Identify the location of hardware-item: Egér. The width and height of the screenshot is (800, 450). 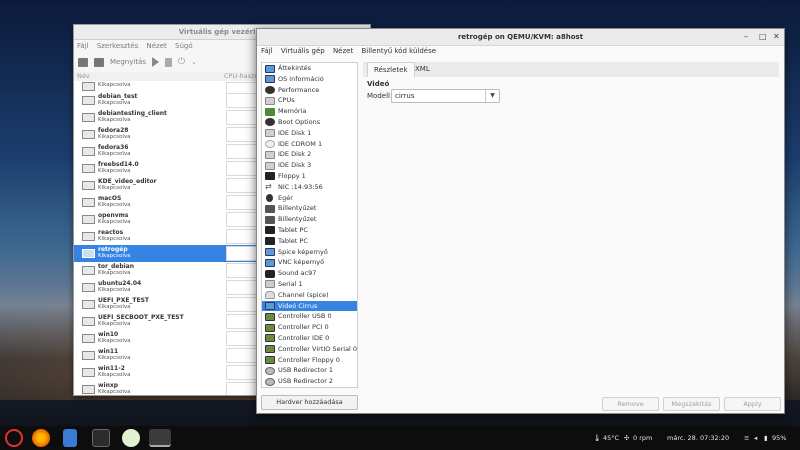
(309, 198).